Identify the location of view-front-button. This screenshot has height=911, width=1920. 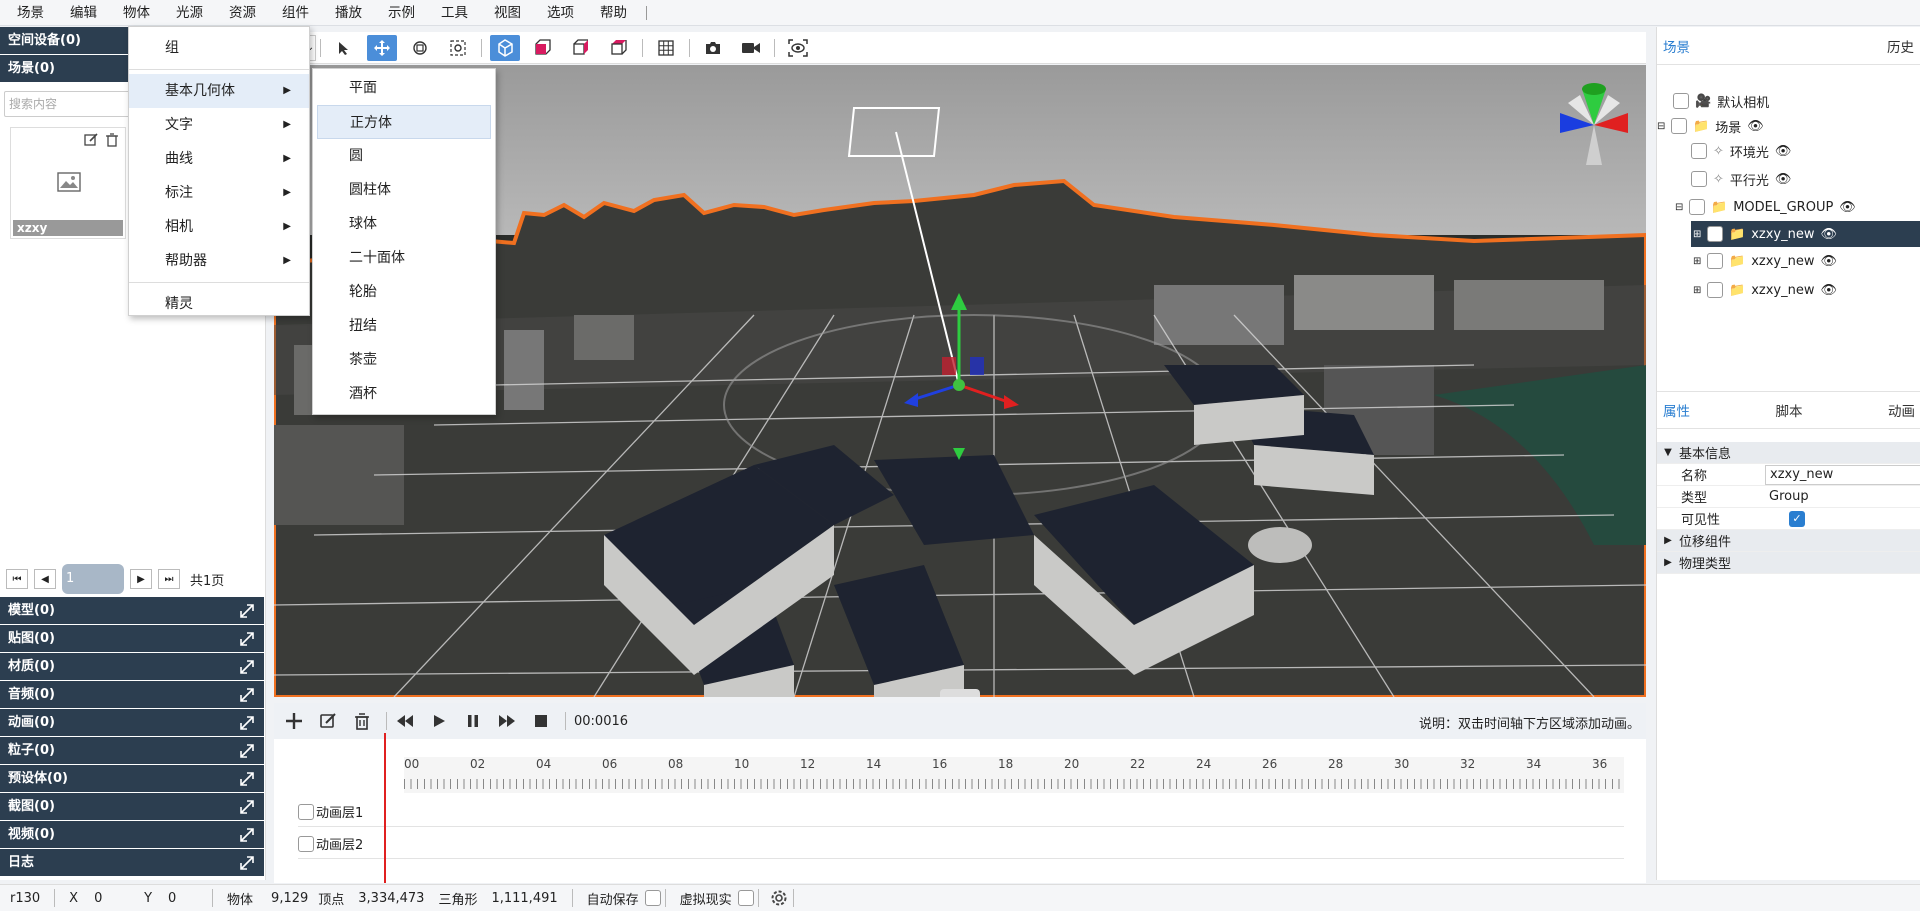
(543, 48).